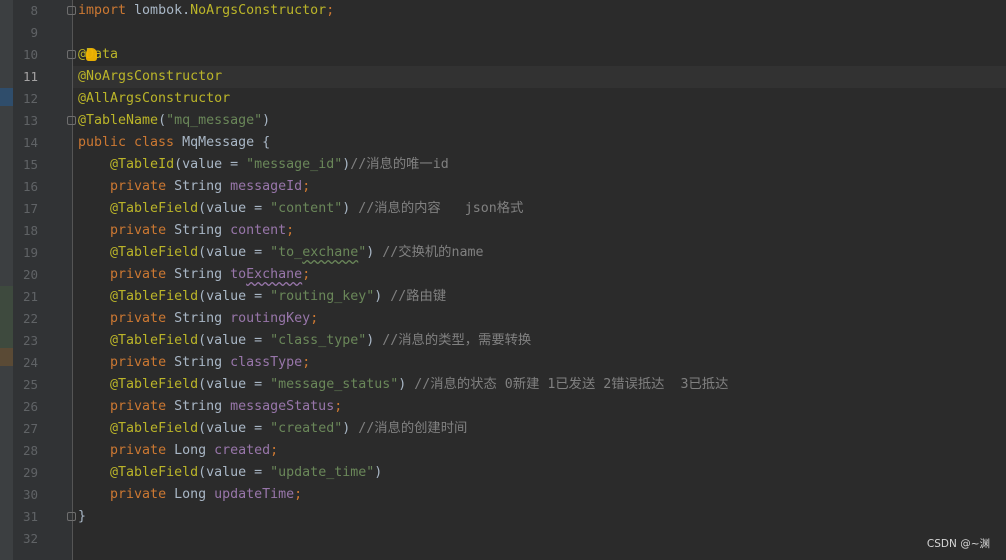 The height and width of the screenshot is (560, 1006). What do you see at coordinates (71, 120) in the screenshot?
I see `fold-marker-annotation` at bounding box center [71, 120].